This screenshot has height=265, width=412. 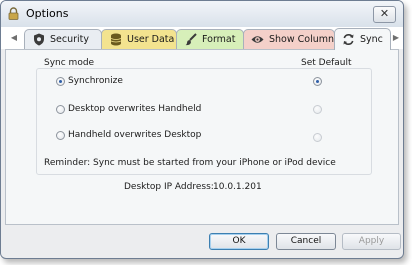 What do you see at coordinates (326, 63) in the screenshot?
I see `set-default-header: Set Default` at bounding box center [326, 63].